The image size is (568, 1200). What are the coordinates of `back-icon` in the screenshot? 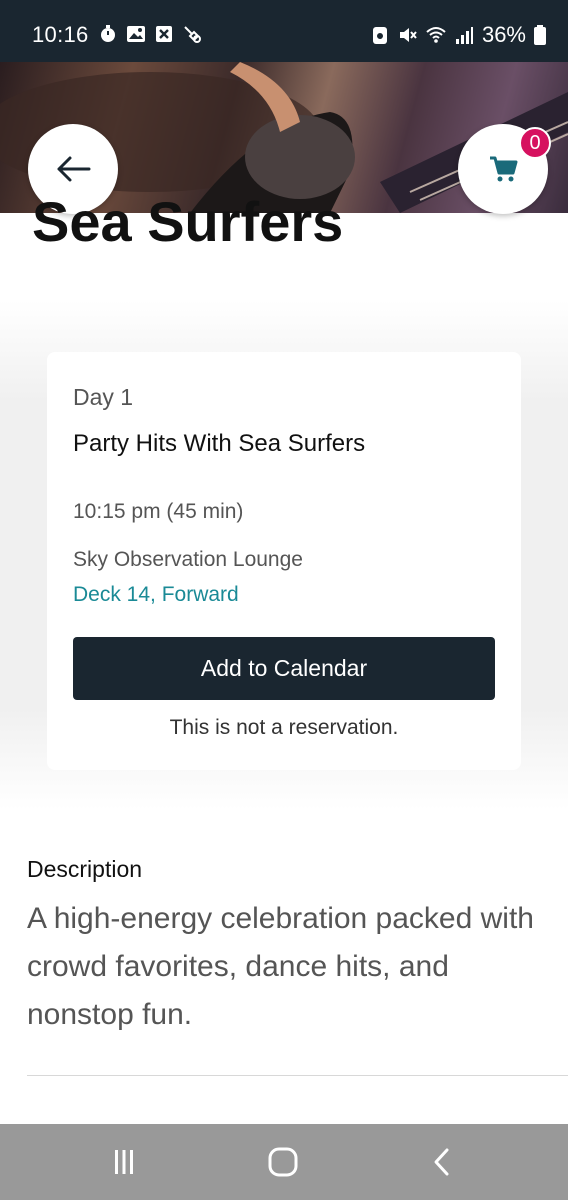 It's located at (441, 1162).